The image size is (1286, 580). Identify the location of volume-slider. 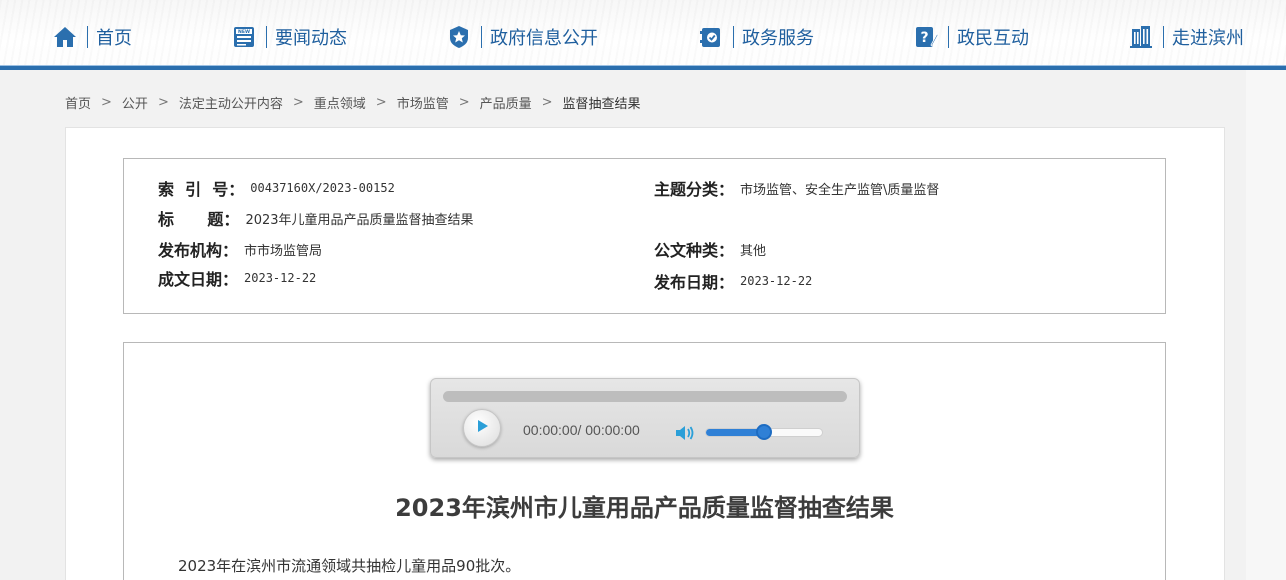
(764, 432).